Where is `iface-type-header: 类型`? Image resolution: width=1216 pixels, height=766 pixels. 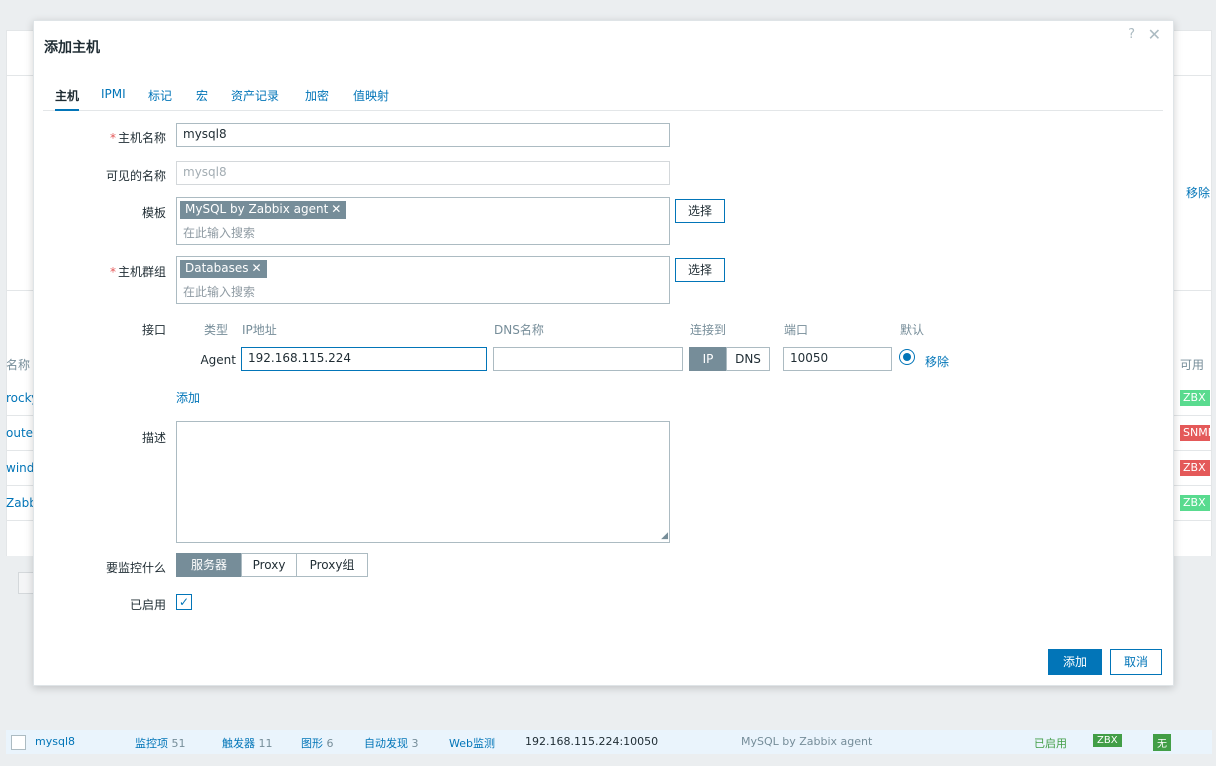
iface-type-header: 类型 is located at coordinates (216, 330).